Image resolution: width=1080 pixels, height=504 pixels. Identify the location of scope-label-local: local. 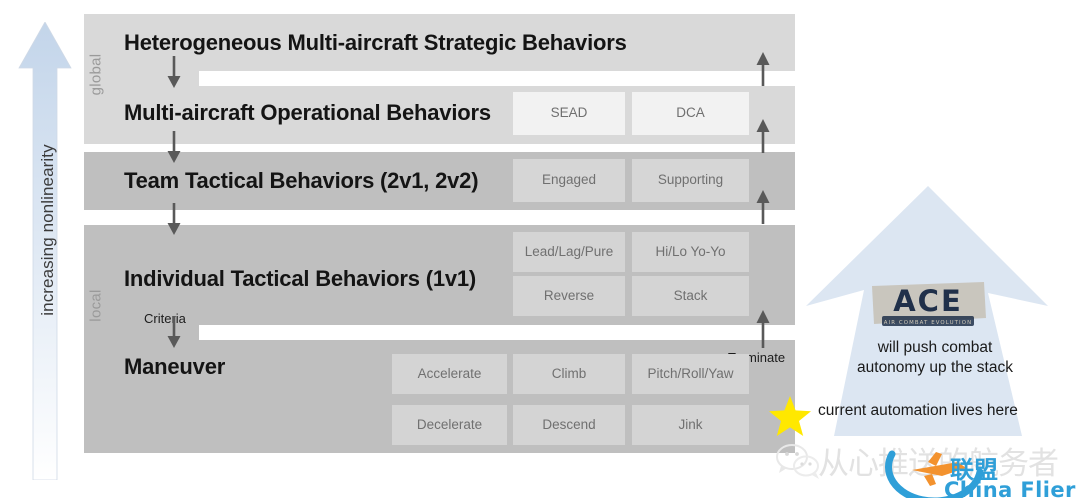
(96, 305).